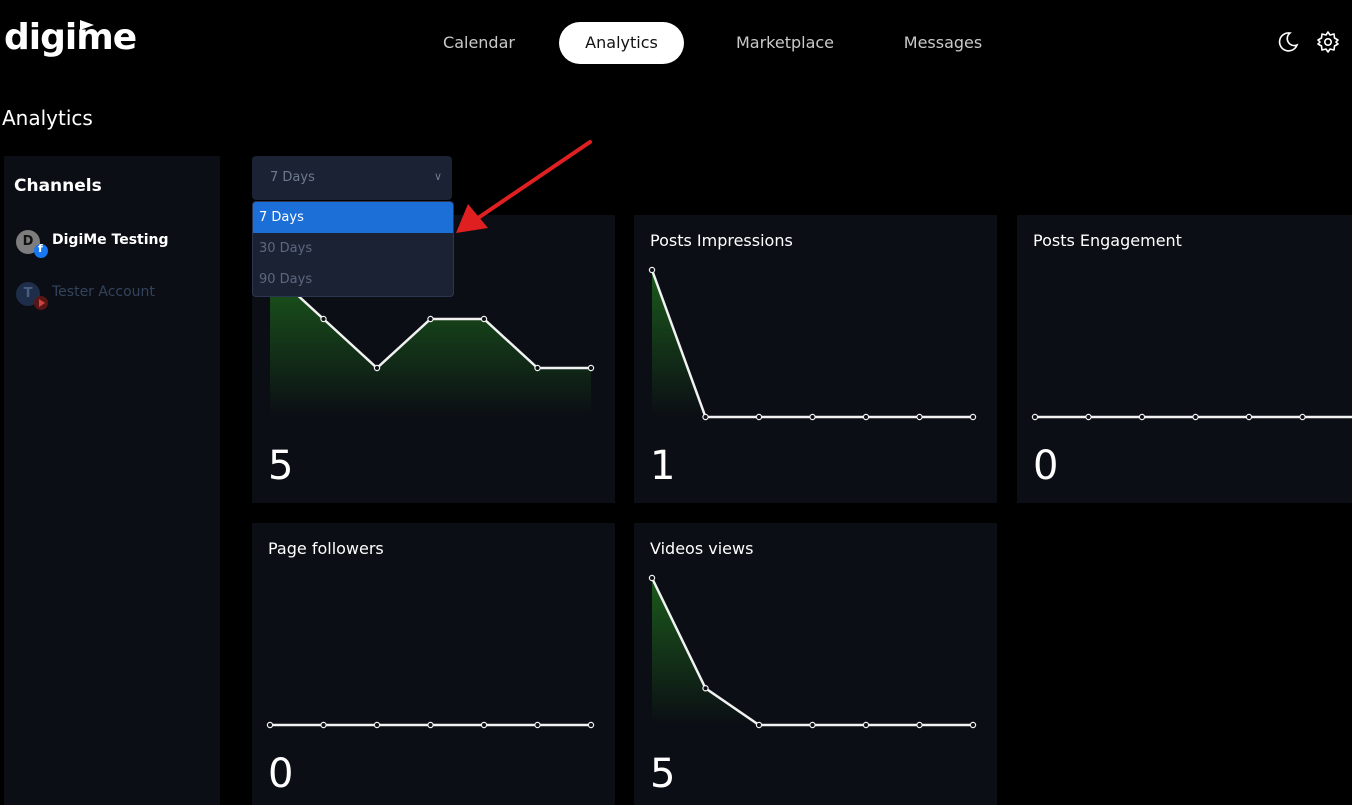 The width and height of the screenshot is (1352, 805). What do you see at coordinates (353, 279) in the screenshot?
I see `period-option-90-days: 90 Days` at bounding box center [353, 279].